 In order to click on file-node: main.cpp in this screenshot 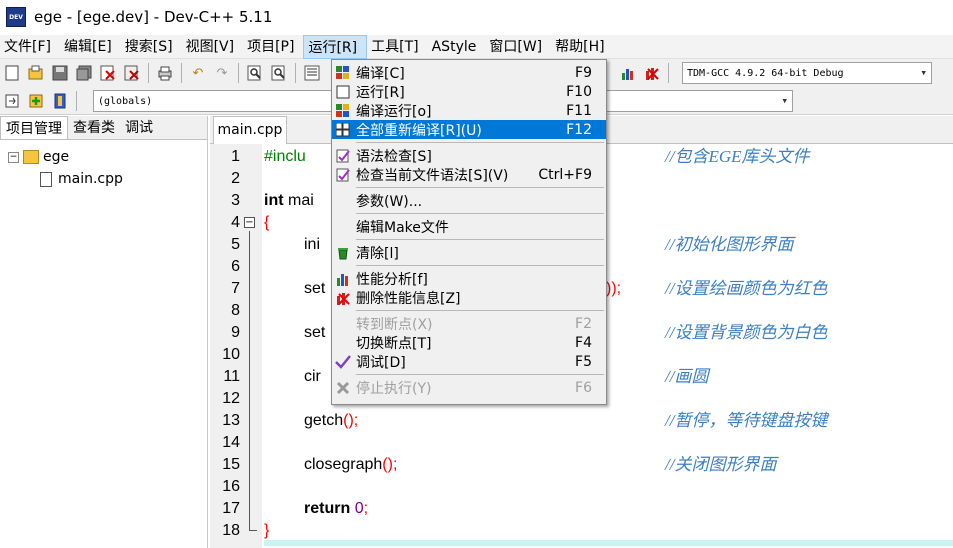, I will do `click(103, 179)`.